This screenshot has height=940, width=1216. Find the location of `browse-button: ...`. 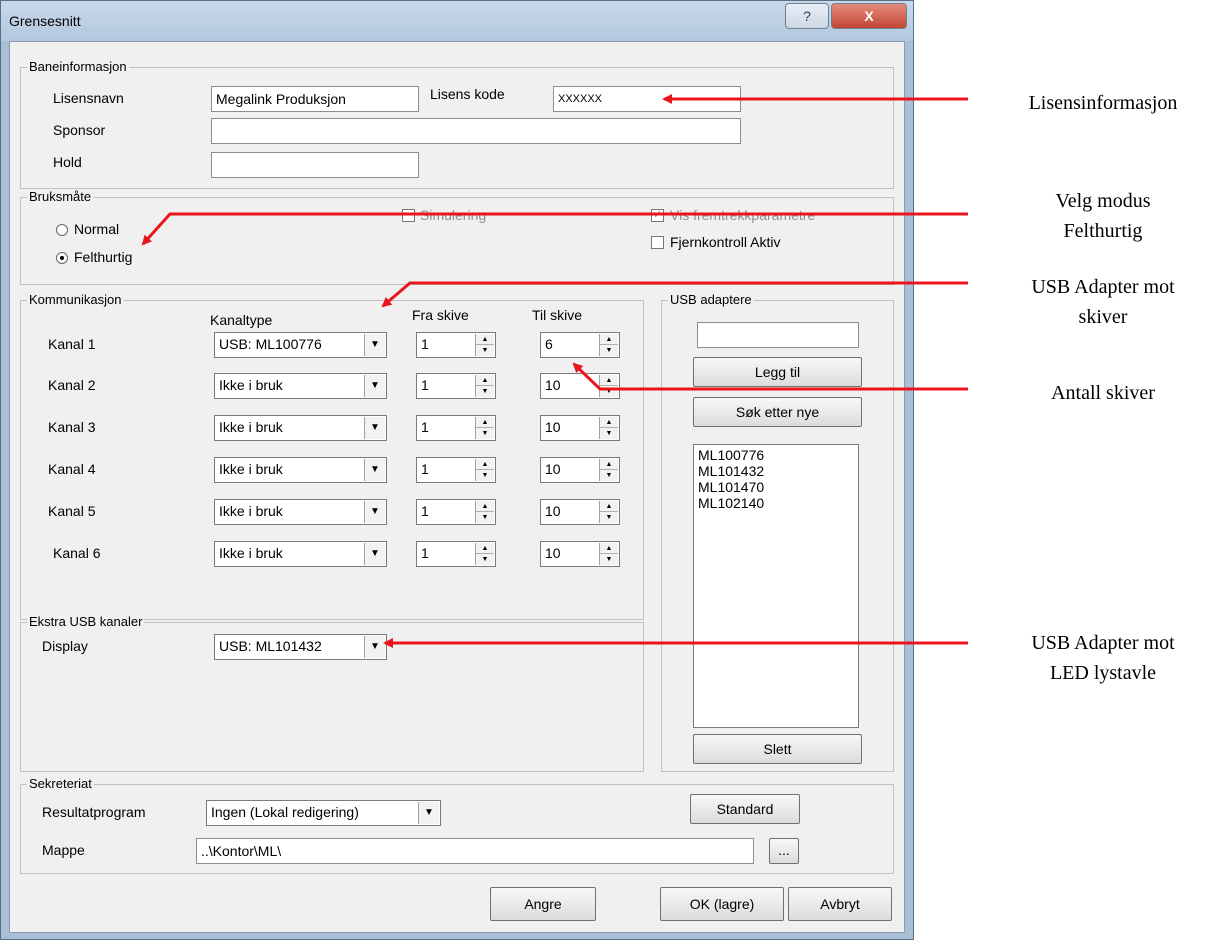

browse-button: ... is located at coordinates (784, 851).